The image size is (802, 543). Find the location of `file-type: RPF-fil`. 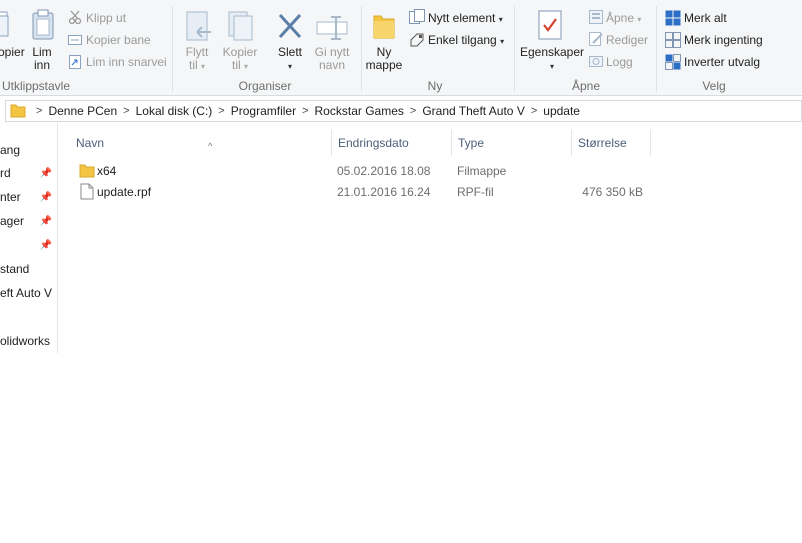

file-type: RPF-fil is located at coordinates (475, 192).